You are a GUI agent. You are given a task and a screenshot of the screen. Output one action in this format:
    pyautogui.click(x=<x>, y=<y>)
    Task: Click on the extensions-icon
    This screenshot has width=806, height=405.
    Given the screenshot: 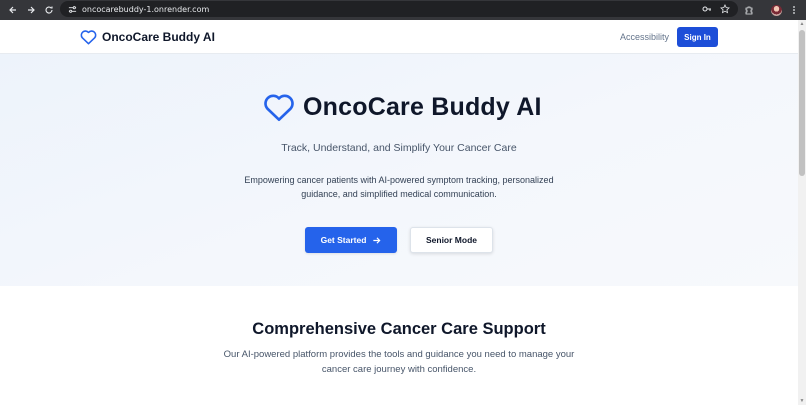 What is the action you would take?
    pyautogui.click(x=749, y=10)
    